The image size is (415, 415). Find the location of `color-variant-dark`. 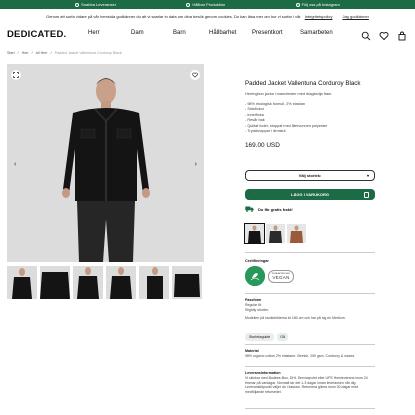

color-variant-dark is located at coordinates (275, 233).